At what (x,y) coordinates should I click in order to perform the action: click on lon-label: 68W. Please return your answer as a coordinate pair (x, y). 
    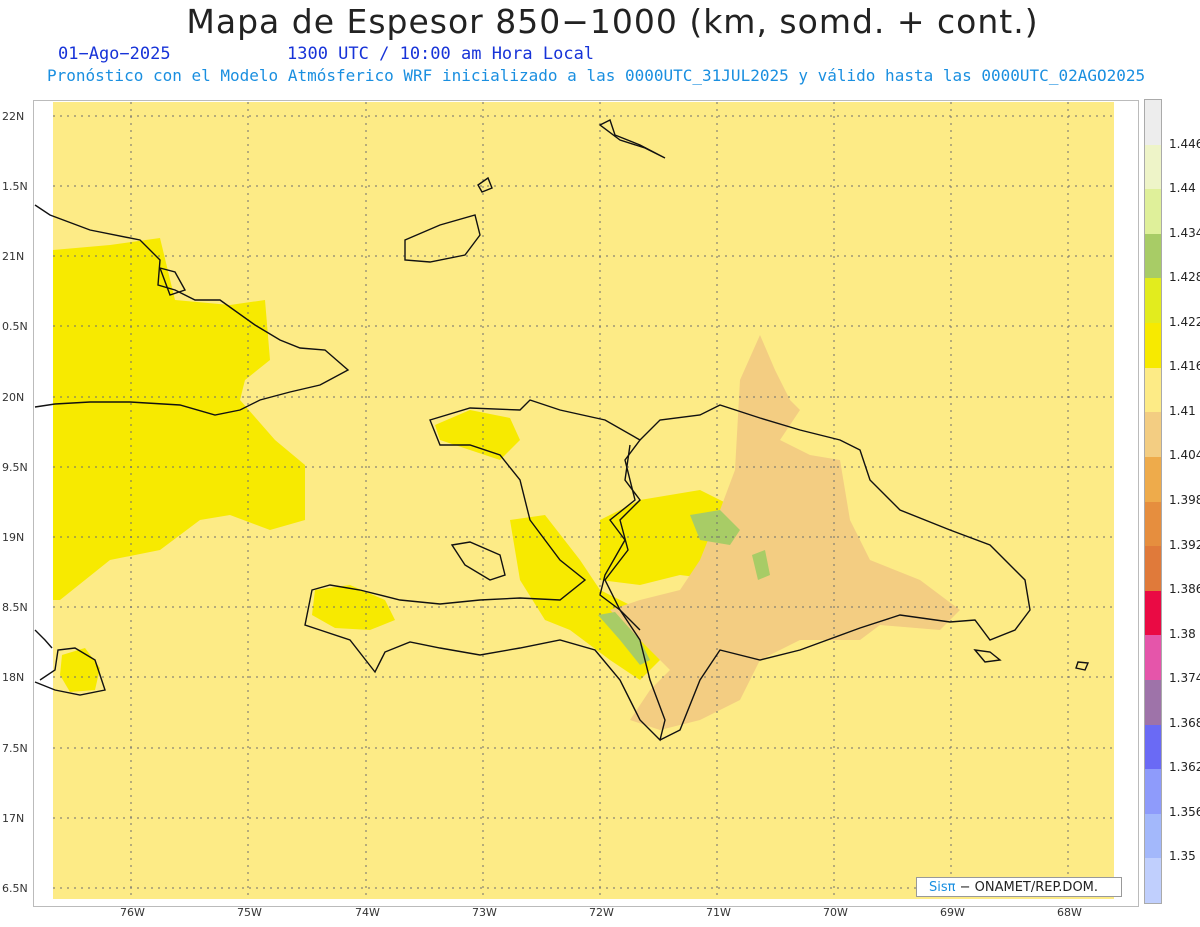
    Looking at the image, I should click on (1069, 912).